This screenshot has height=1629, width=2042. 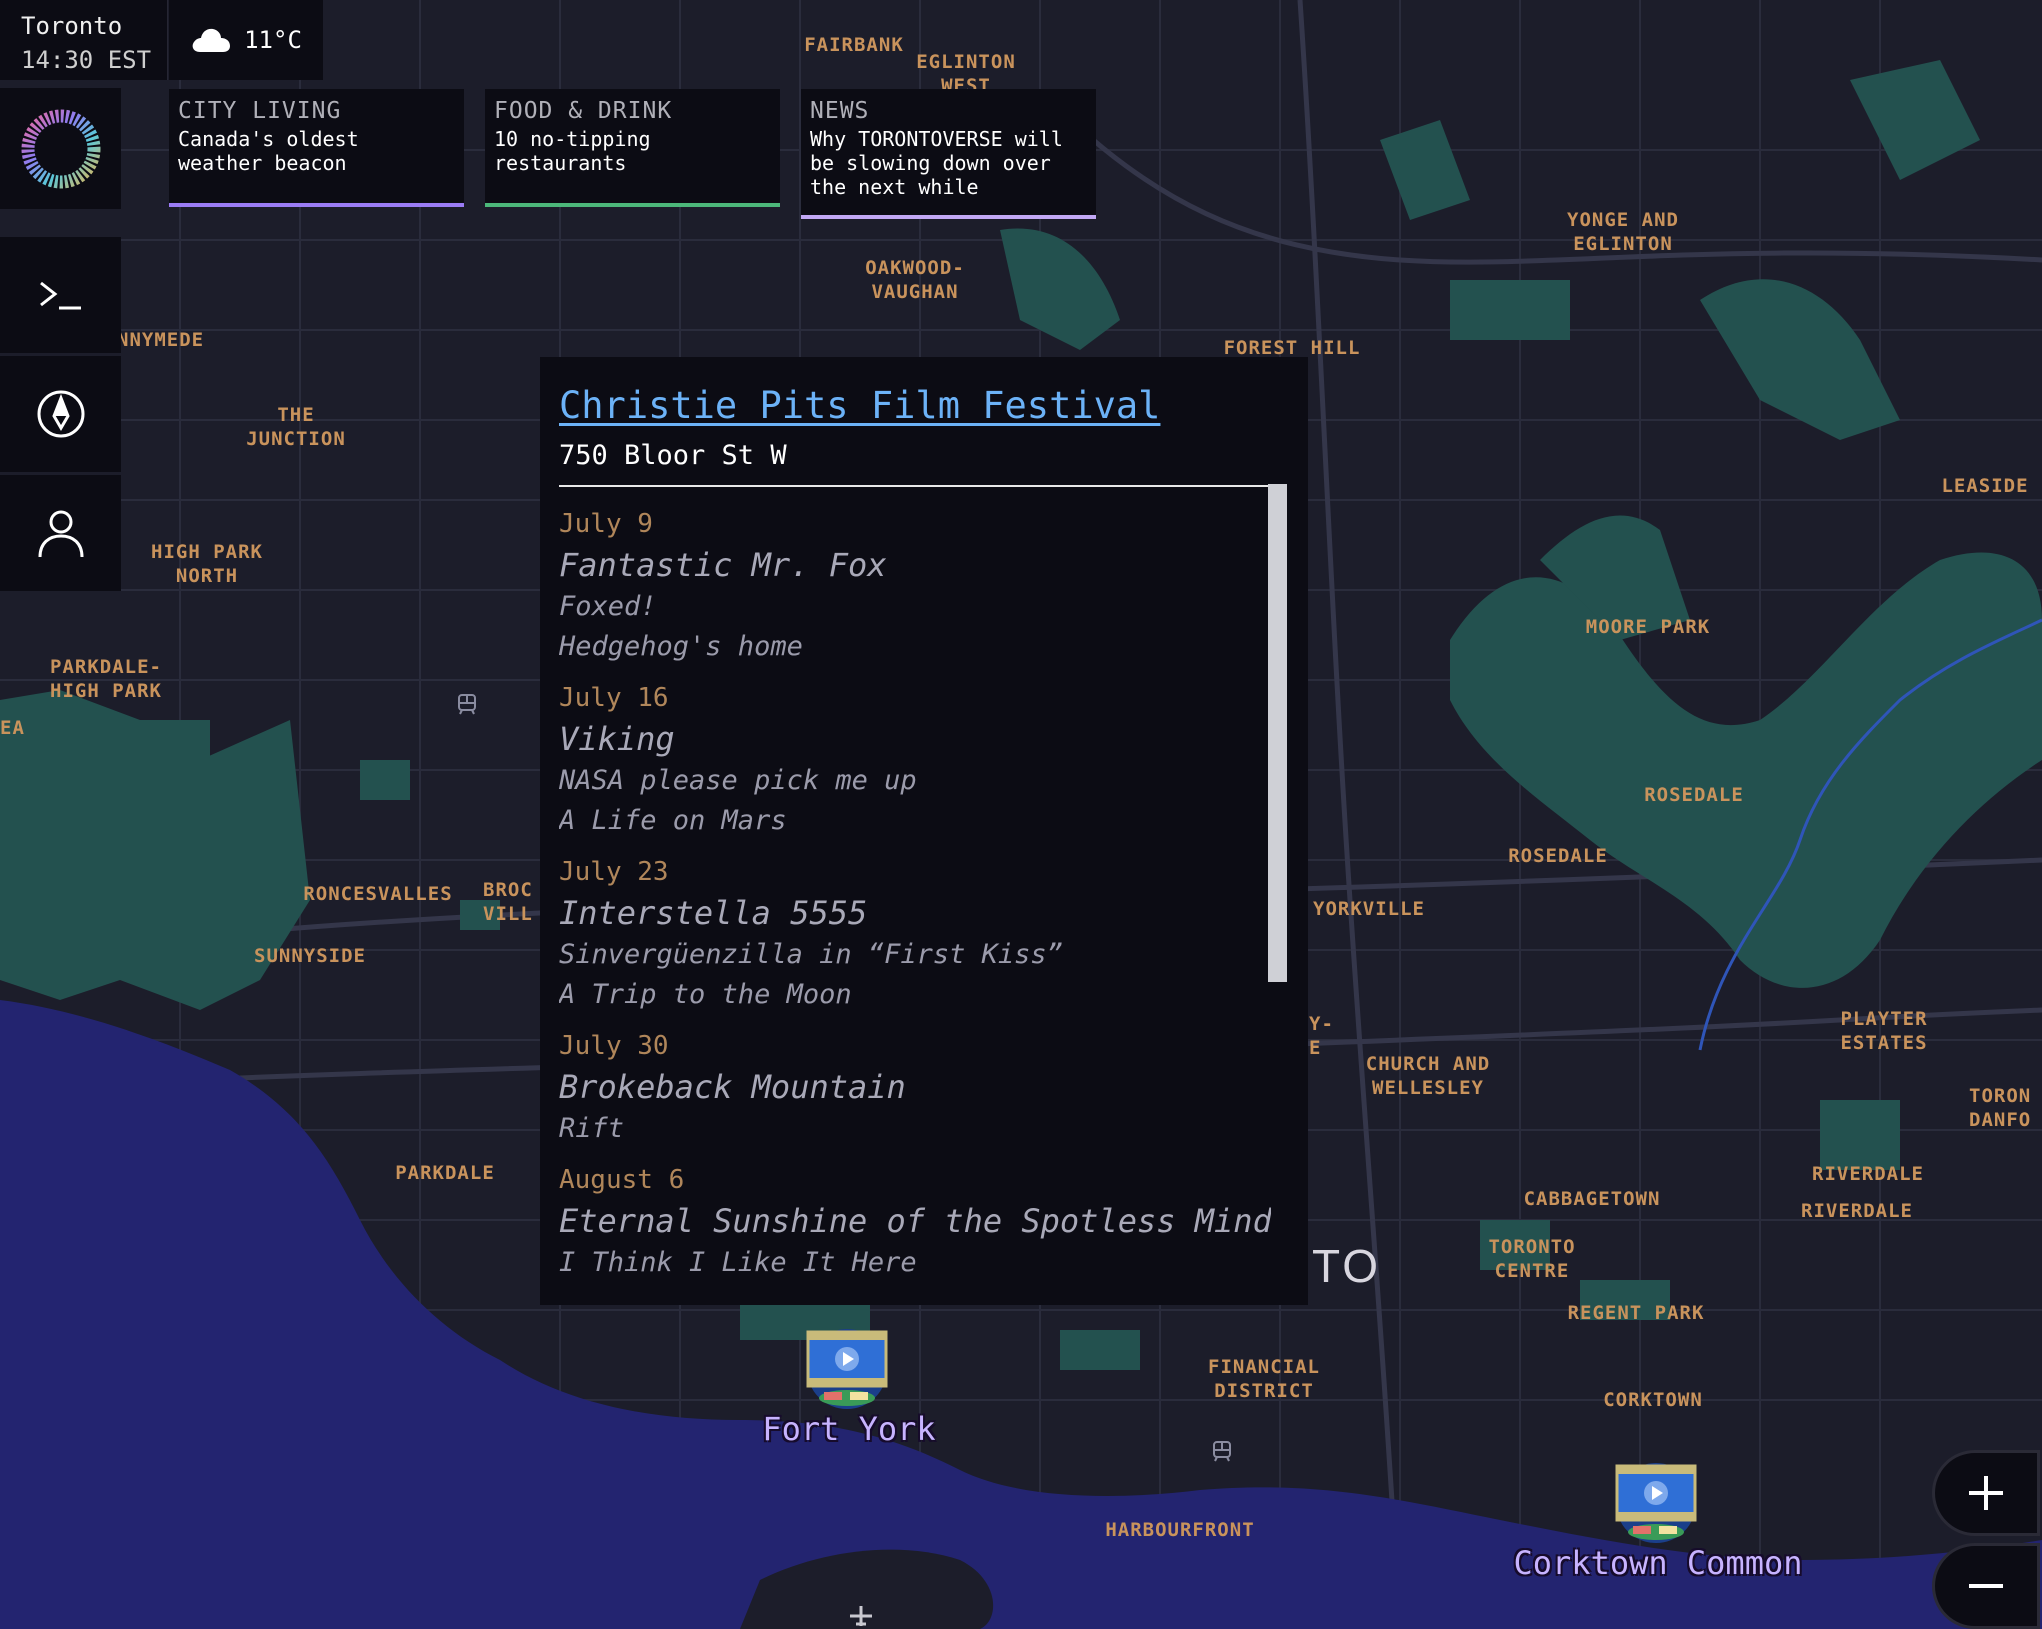 What do you see at coordinates (572, 151) in the screenshot?
I see `news-card-headline: 10 no-tipping restaurants` at bounding box center [572, 151].